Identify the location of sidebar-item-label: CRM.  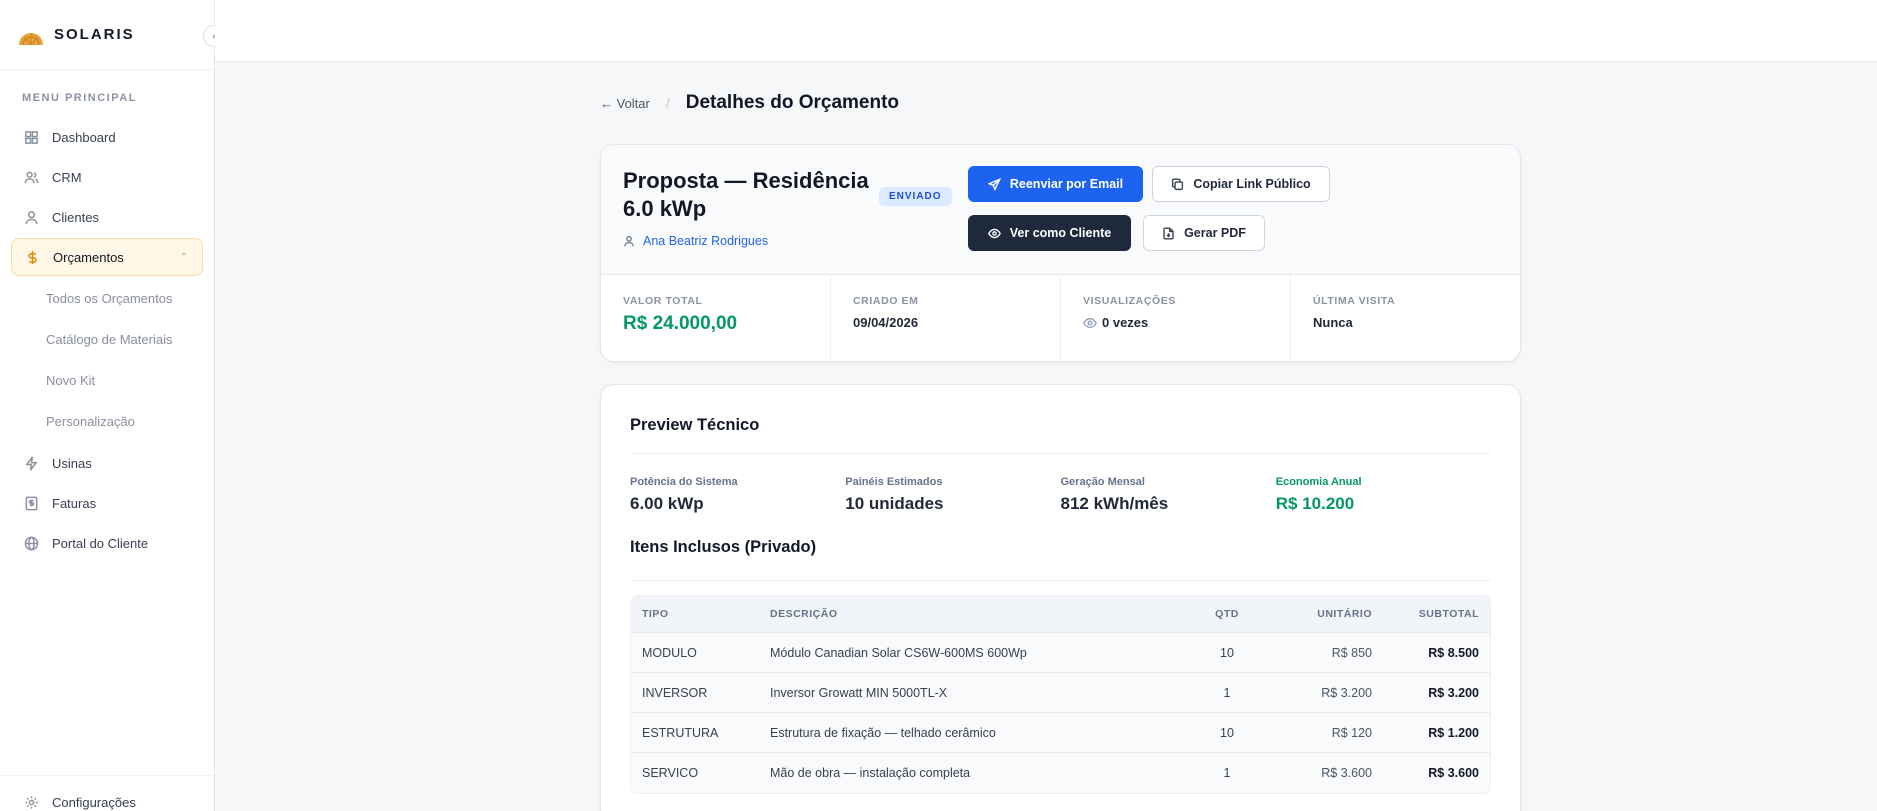
(67, 177).